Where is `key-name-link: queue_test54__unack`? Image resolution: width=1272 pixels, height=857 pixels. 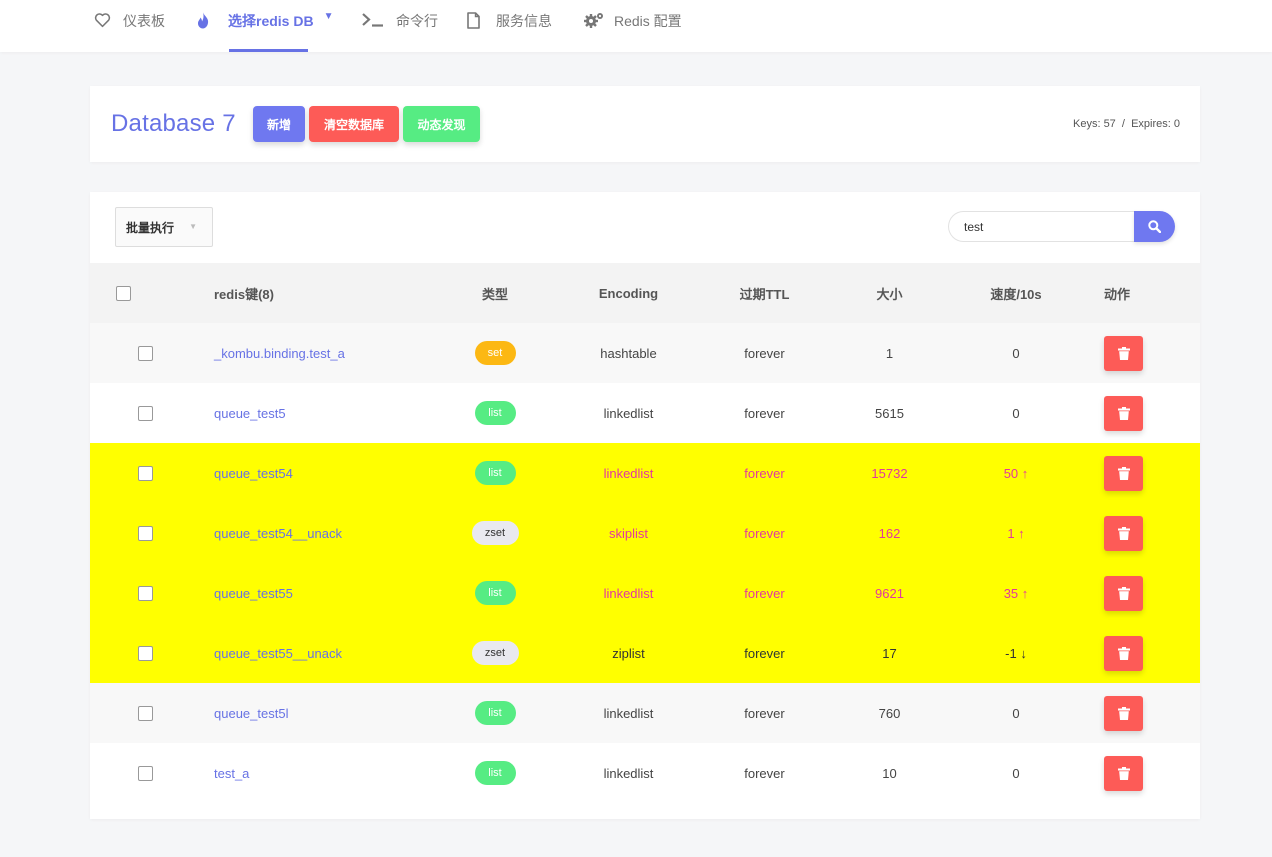 key-name-link: queue_test54__unack is located at coordinates (278, 533).